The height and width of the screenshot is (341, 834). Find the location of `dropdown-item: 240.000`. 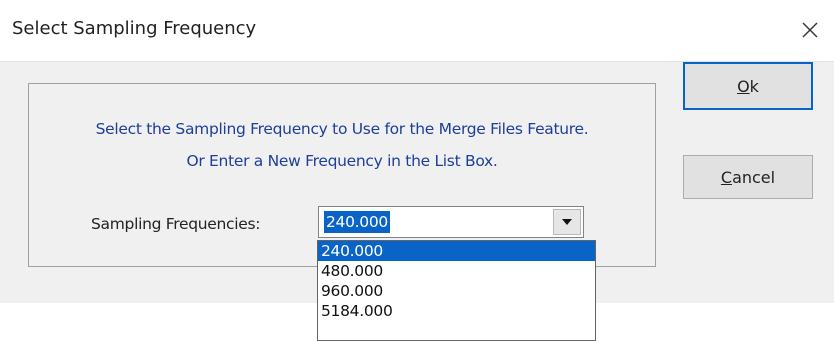

dropdown-item: 240.000 is located at coordinates (456, 251).